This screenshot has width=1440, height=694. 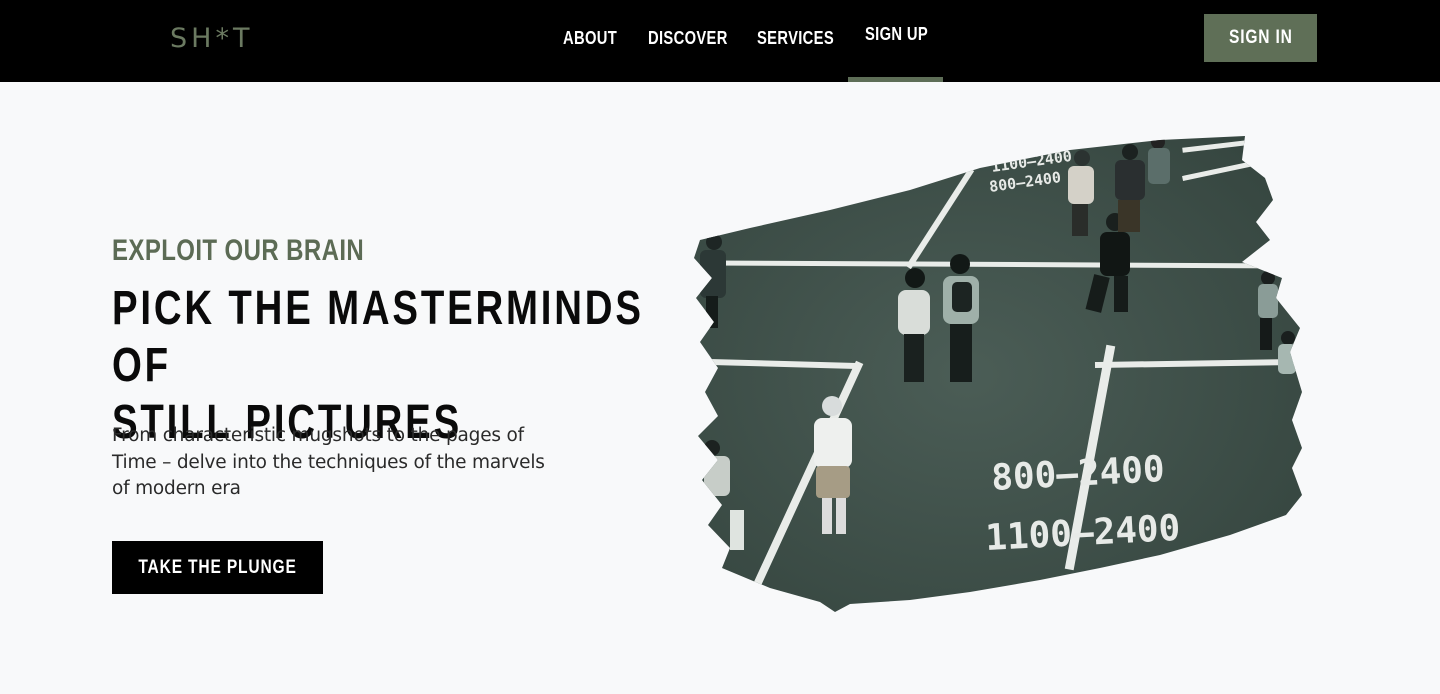 What do you see at coordinates (688, 38) in the screenshot?
I see `nav-link-discover: DISCOVER` at bounding box center [688, 38].